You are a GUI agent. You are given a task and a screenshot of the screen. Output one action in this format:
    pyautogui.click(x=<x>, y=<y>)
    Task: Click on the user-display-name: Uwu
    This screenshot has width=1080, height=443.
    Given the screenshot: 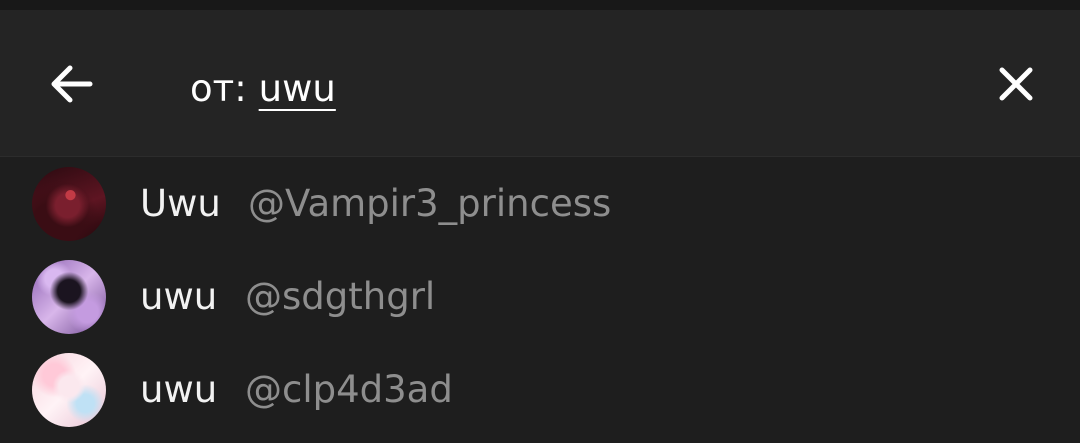 What is the action you would take?
    pyautogui.click(x=180, y=203)
    